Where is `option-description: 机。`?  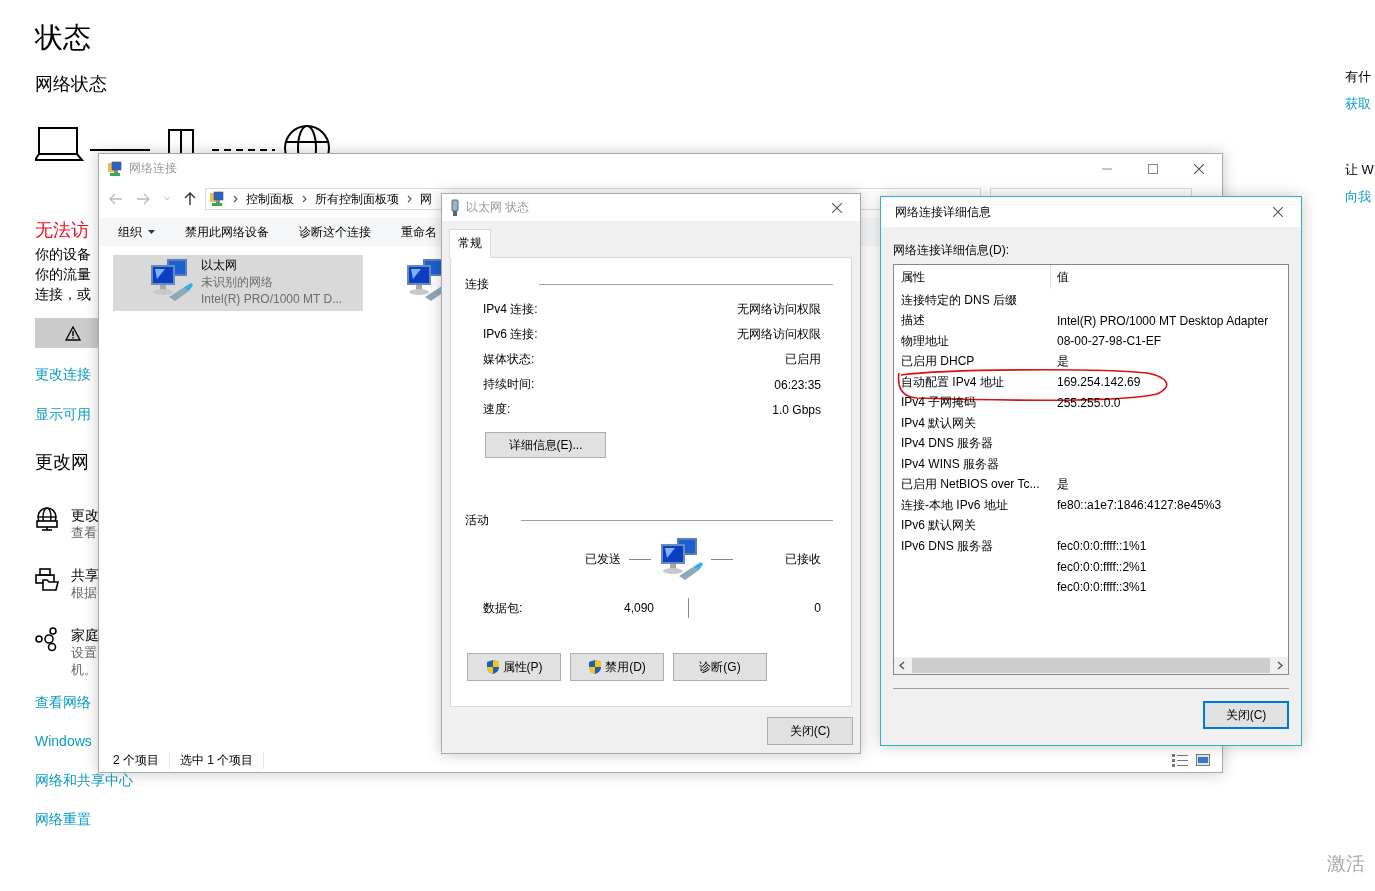 option-description: 机。 is located at coordinates (84, 669).